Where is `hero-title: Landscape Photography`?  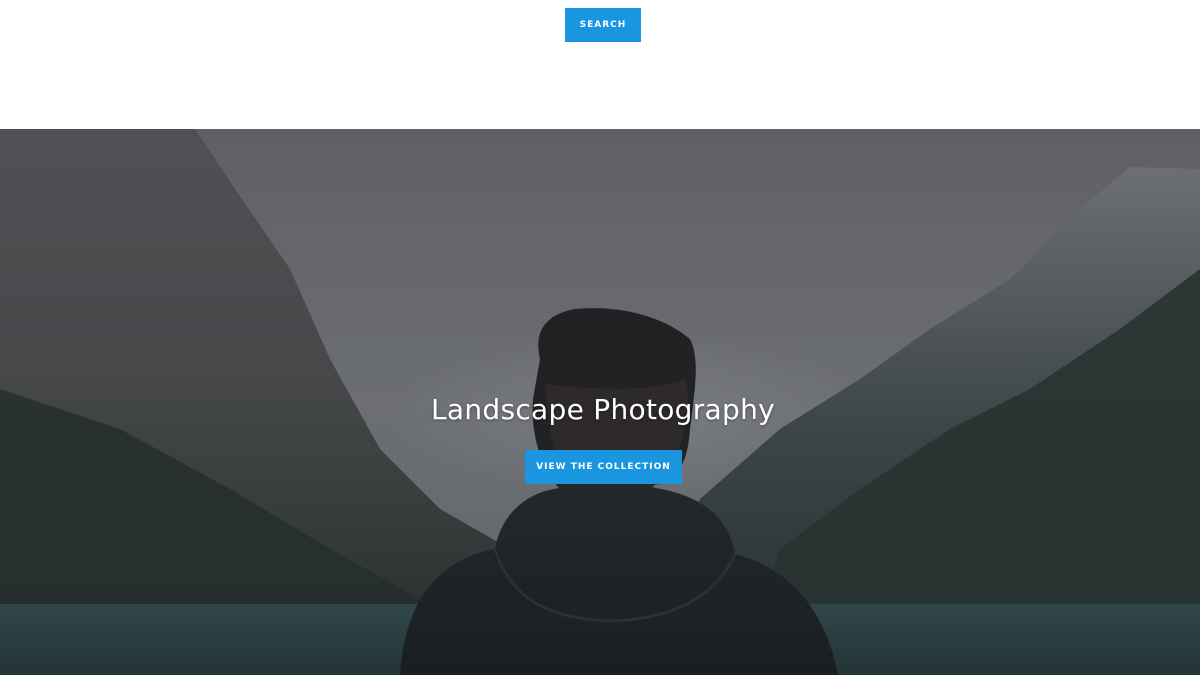 hero-title: Landscape Photography is located at coordinates (603, 409).